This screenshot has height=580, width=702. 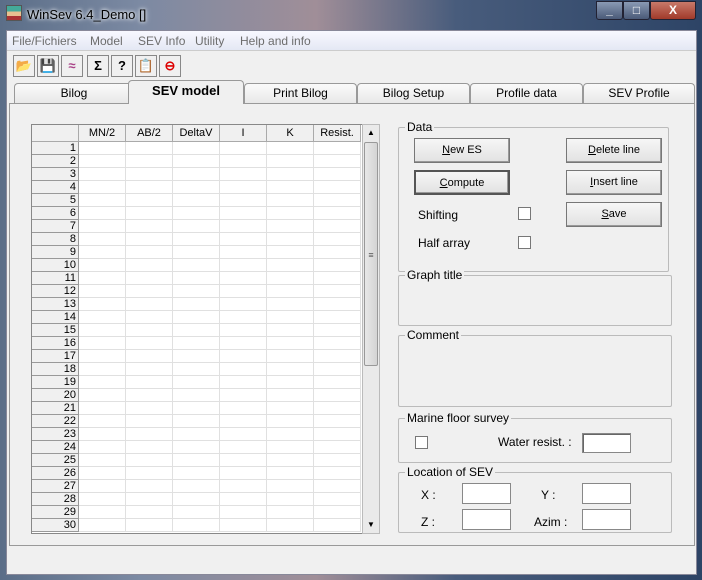 I want to click on water-resist-input, so click(x=606, y=443).